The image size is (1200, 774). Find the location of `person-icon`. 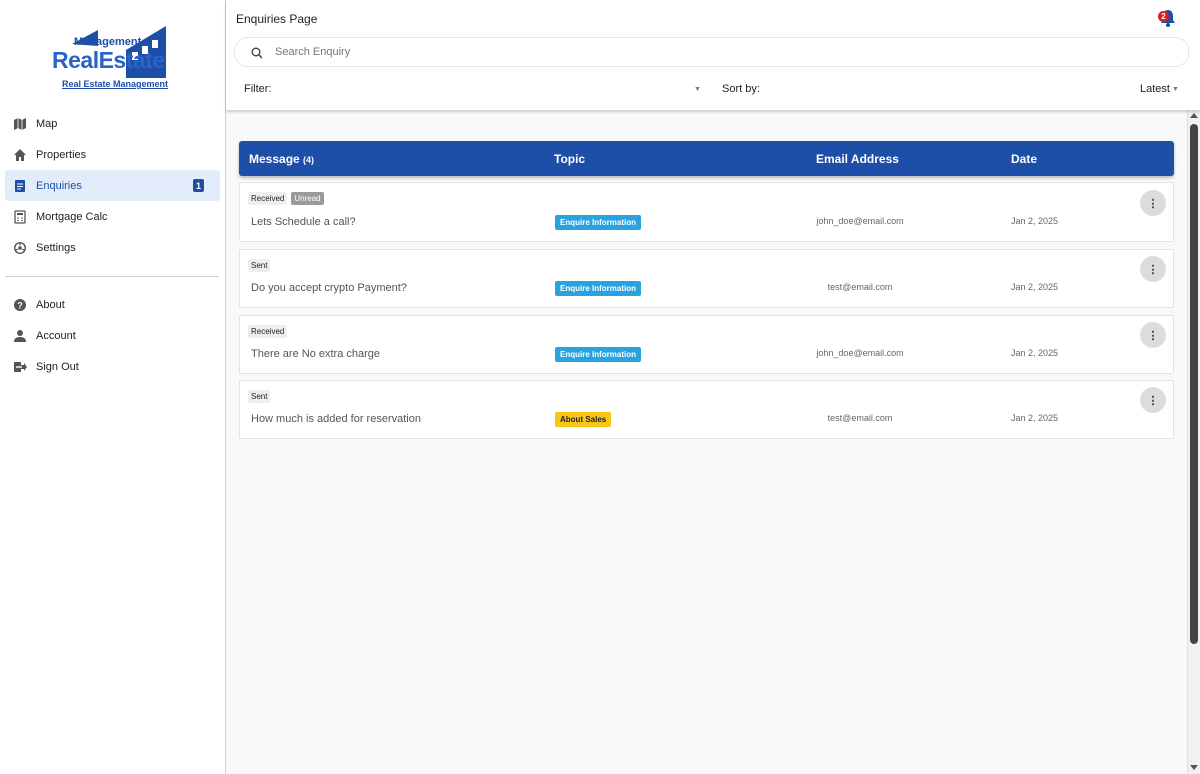

person-icon is located at coordinates (20, 336).